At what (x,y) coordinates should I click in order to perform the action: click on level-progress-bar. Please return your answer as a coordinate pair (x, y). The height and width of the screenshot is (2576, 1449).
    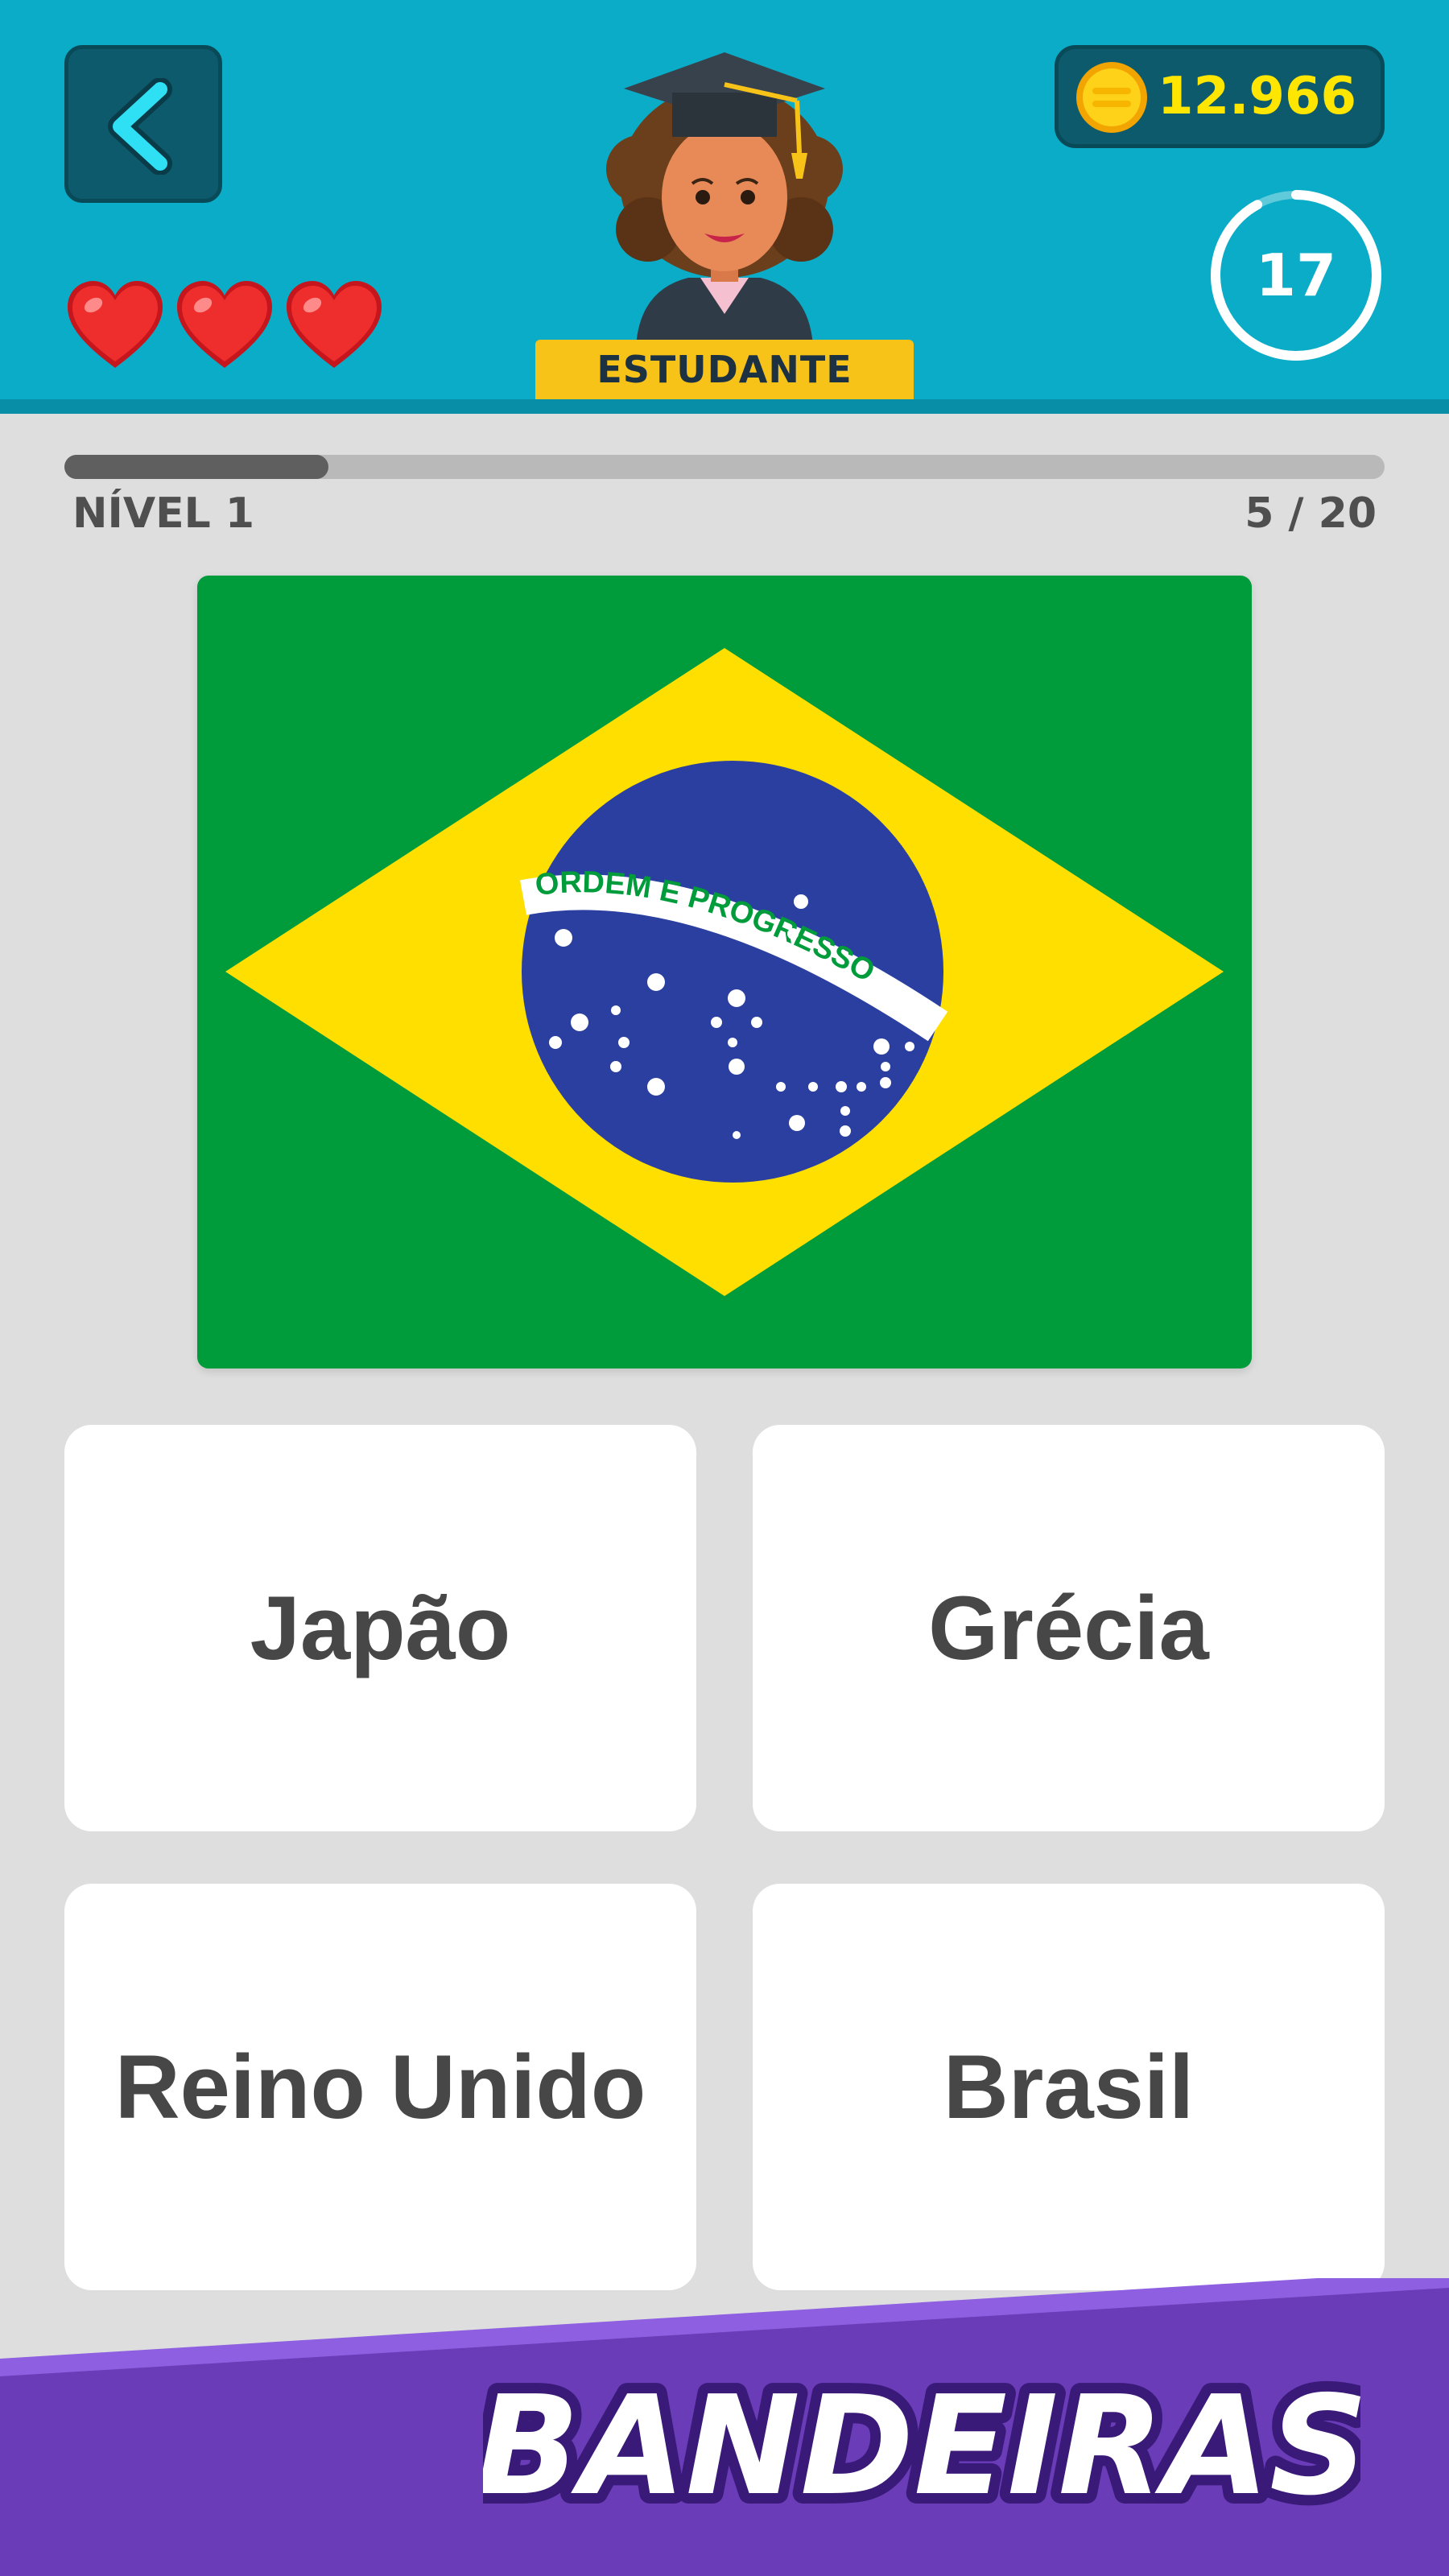
    Looking at the image, I should click on (724, 467).